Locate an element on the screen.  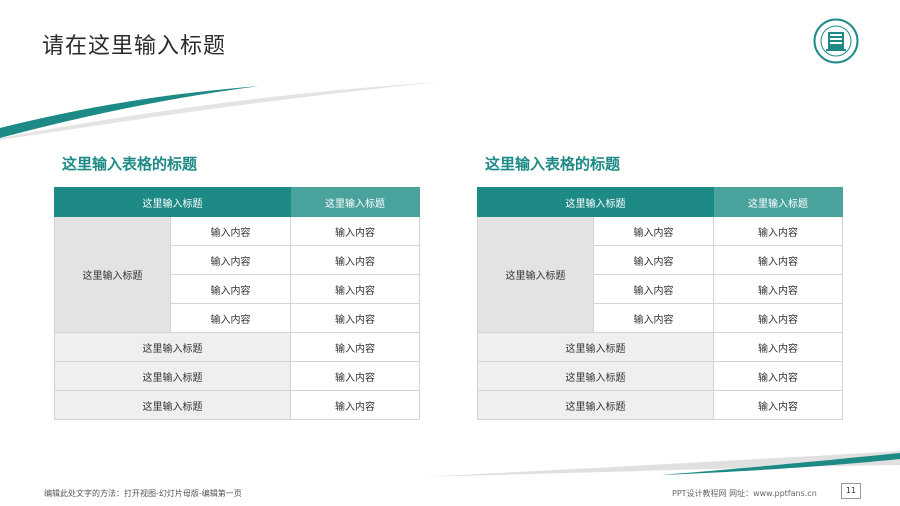
footer-edit-hint: 编辑此处文字的方法：打开视图-幻灯片母版-编辑第一页 is located at coordinates (143, 493).